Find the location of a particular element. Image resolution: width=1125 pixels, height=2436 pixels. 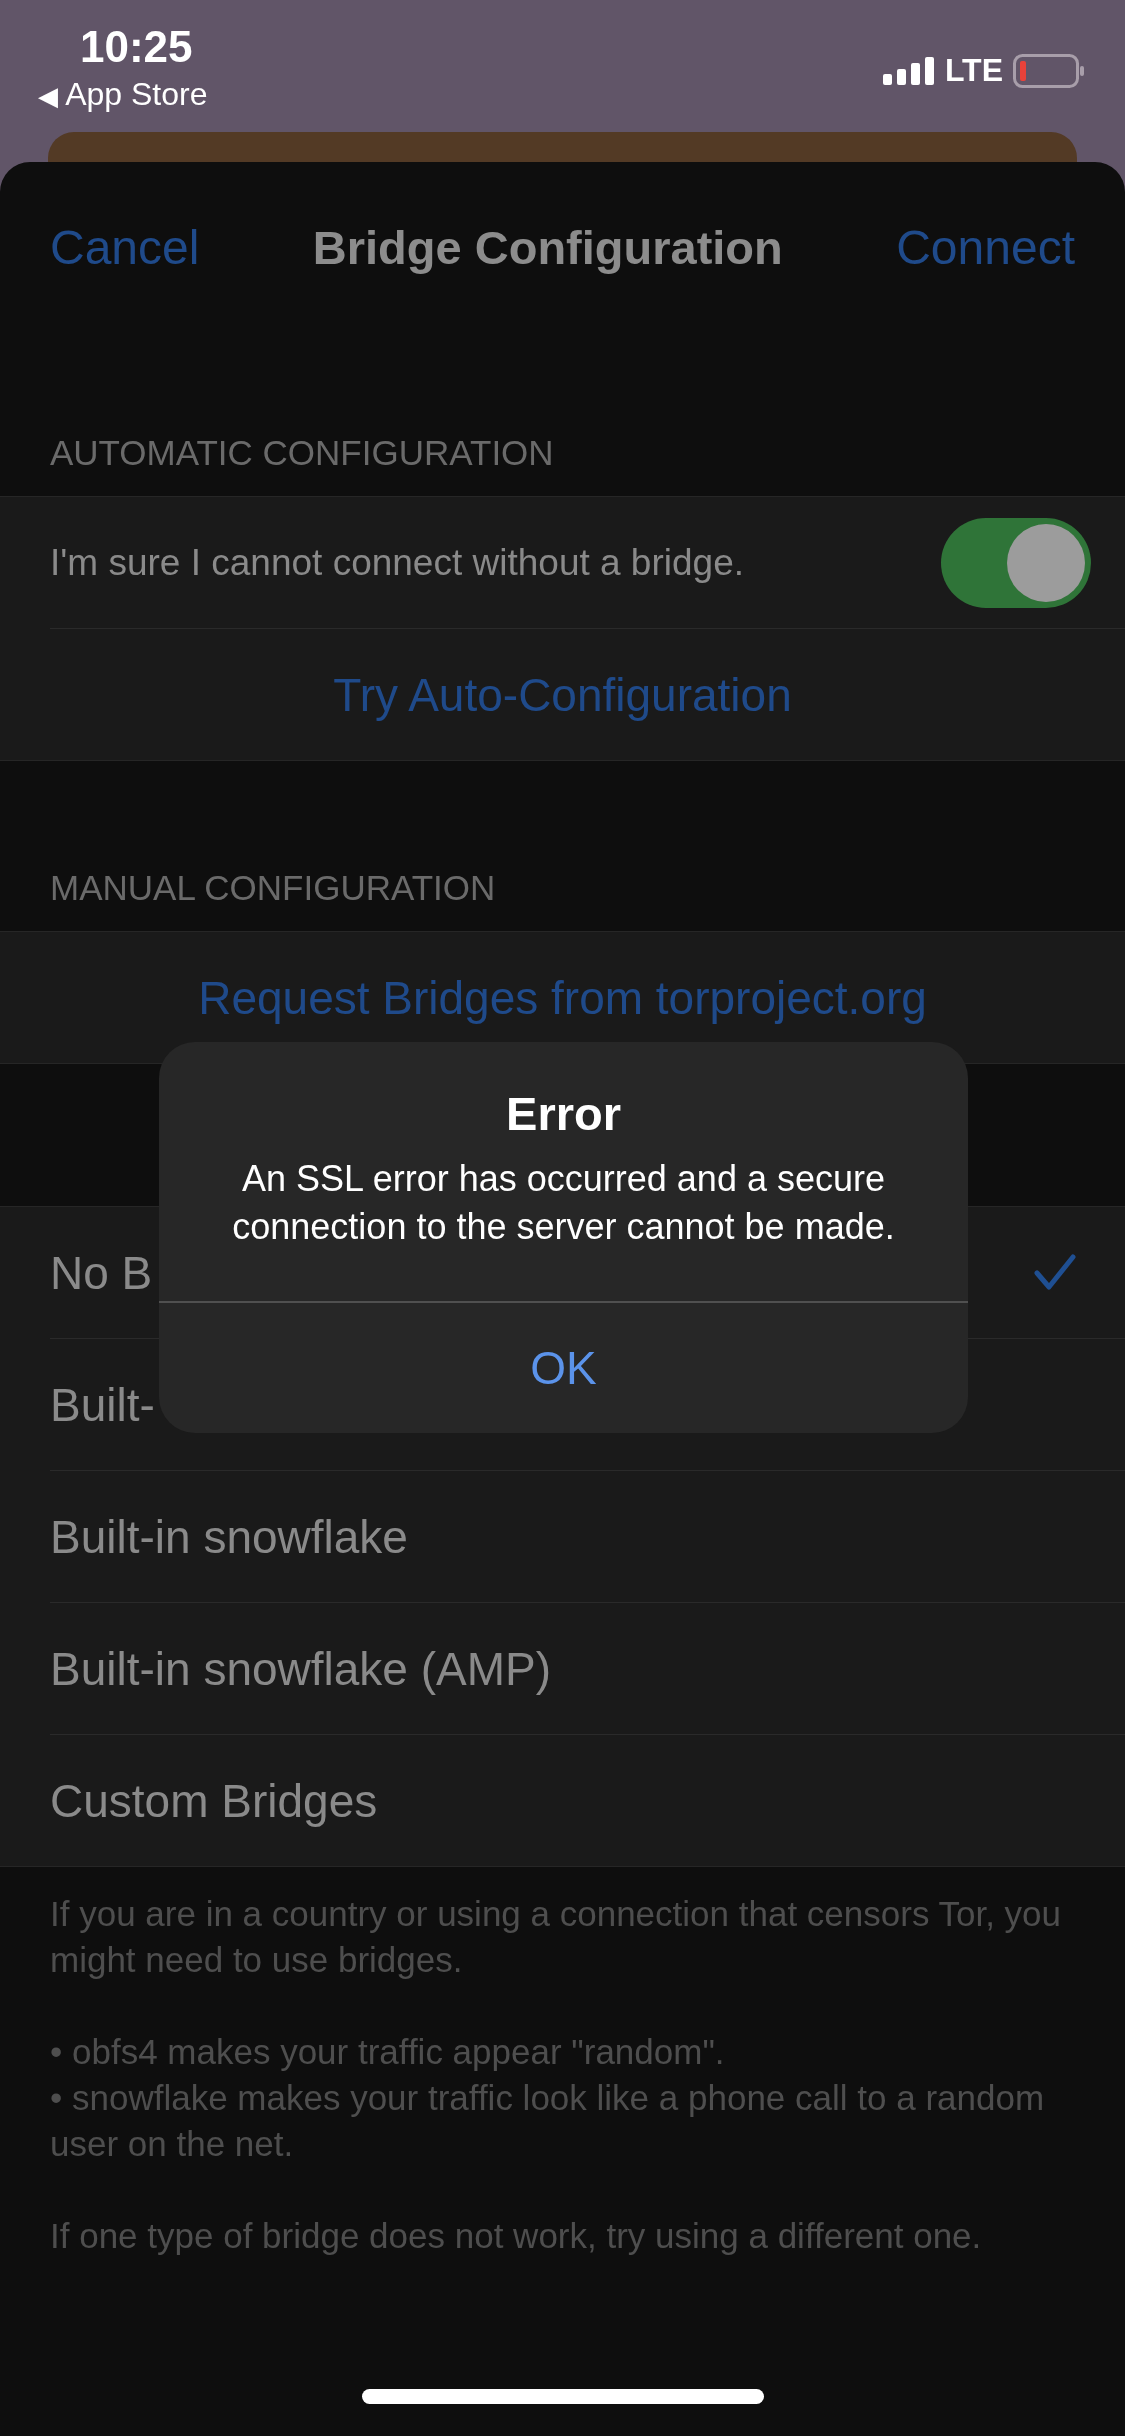

footer-text: • obfs4 makes your traffic appear "random". is located at coordinates (388, 2052).